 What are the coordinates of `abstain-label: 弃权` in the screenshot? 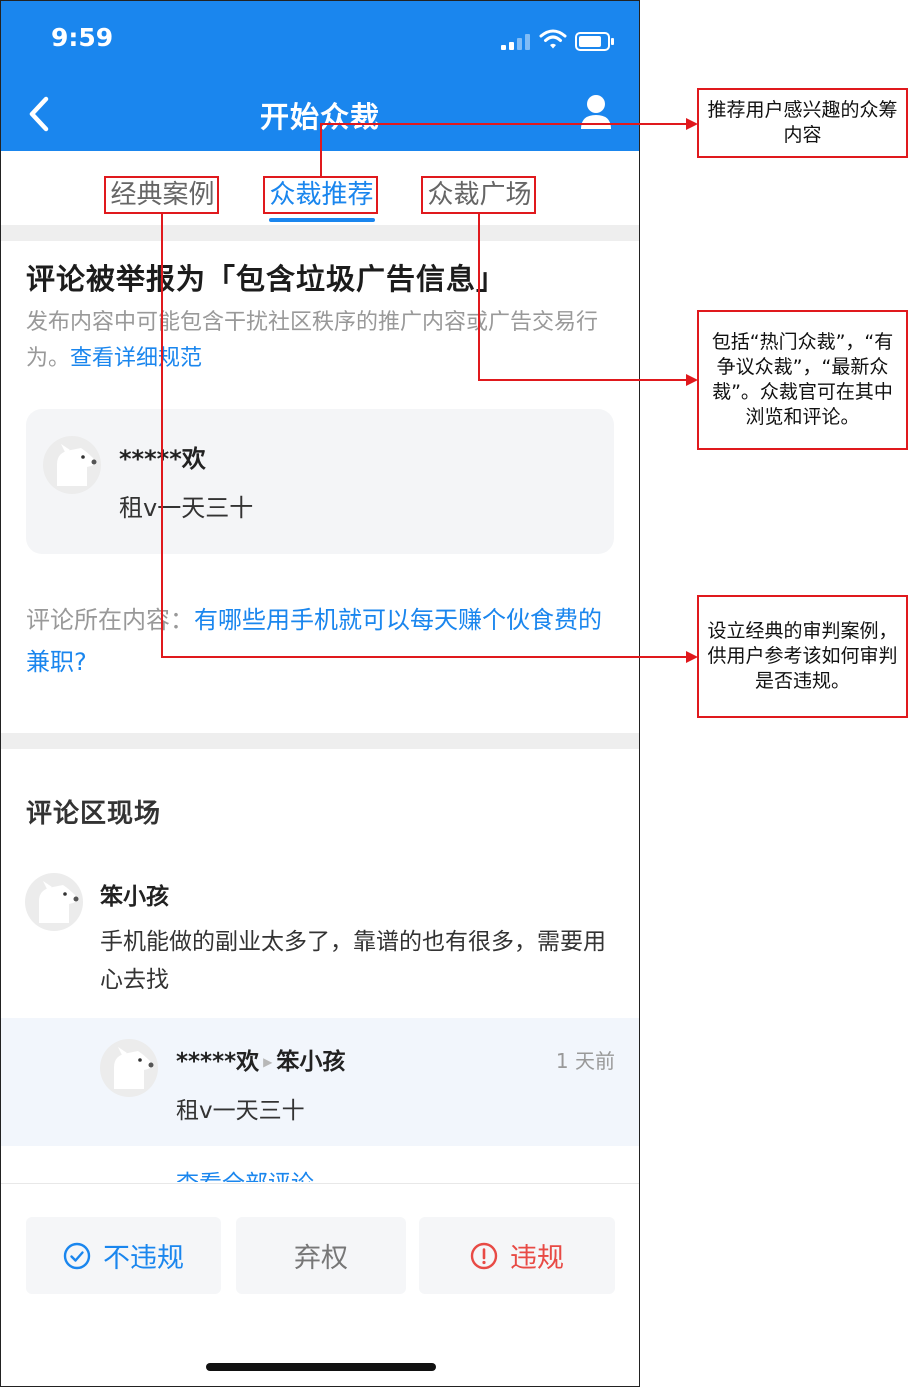 It's located at (321, 1258).